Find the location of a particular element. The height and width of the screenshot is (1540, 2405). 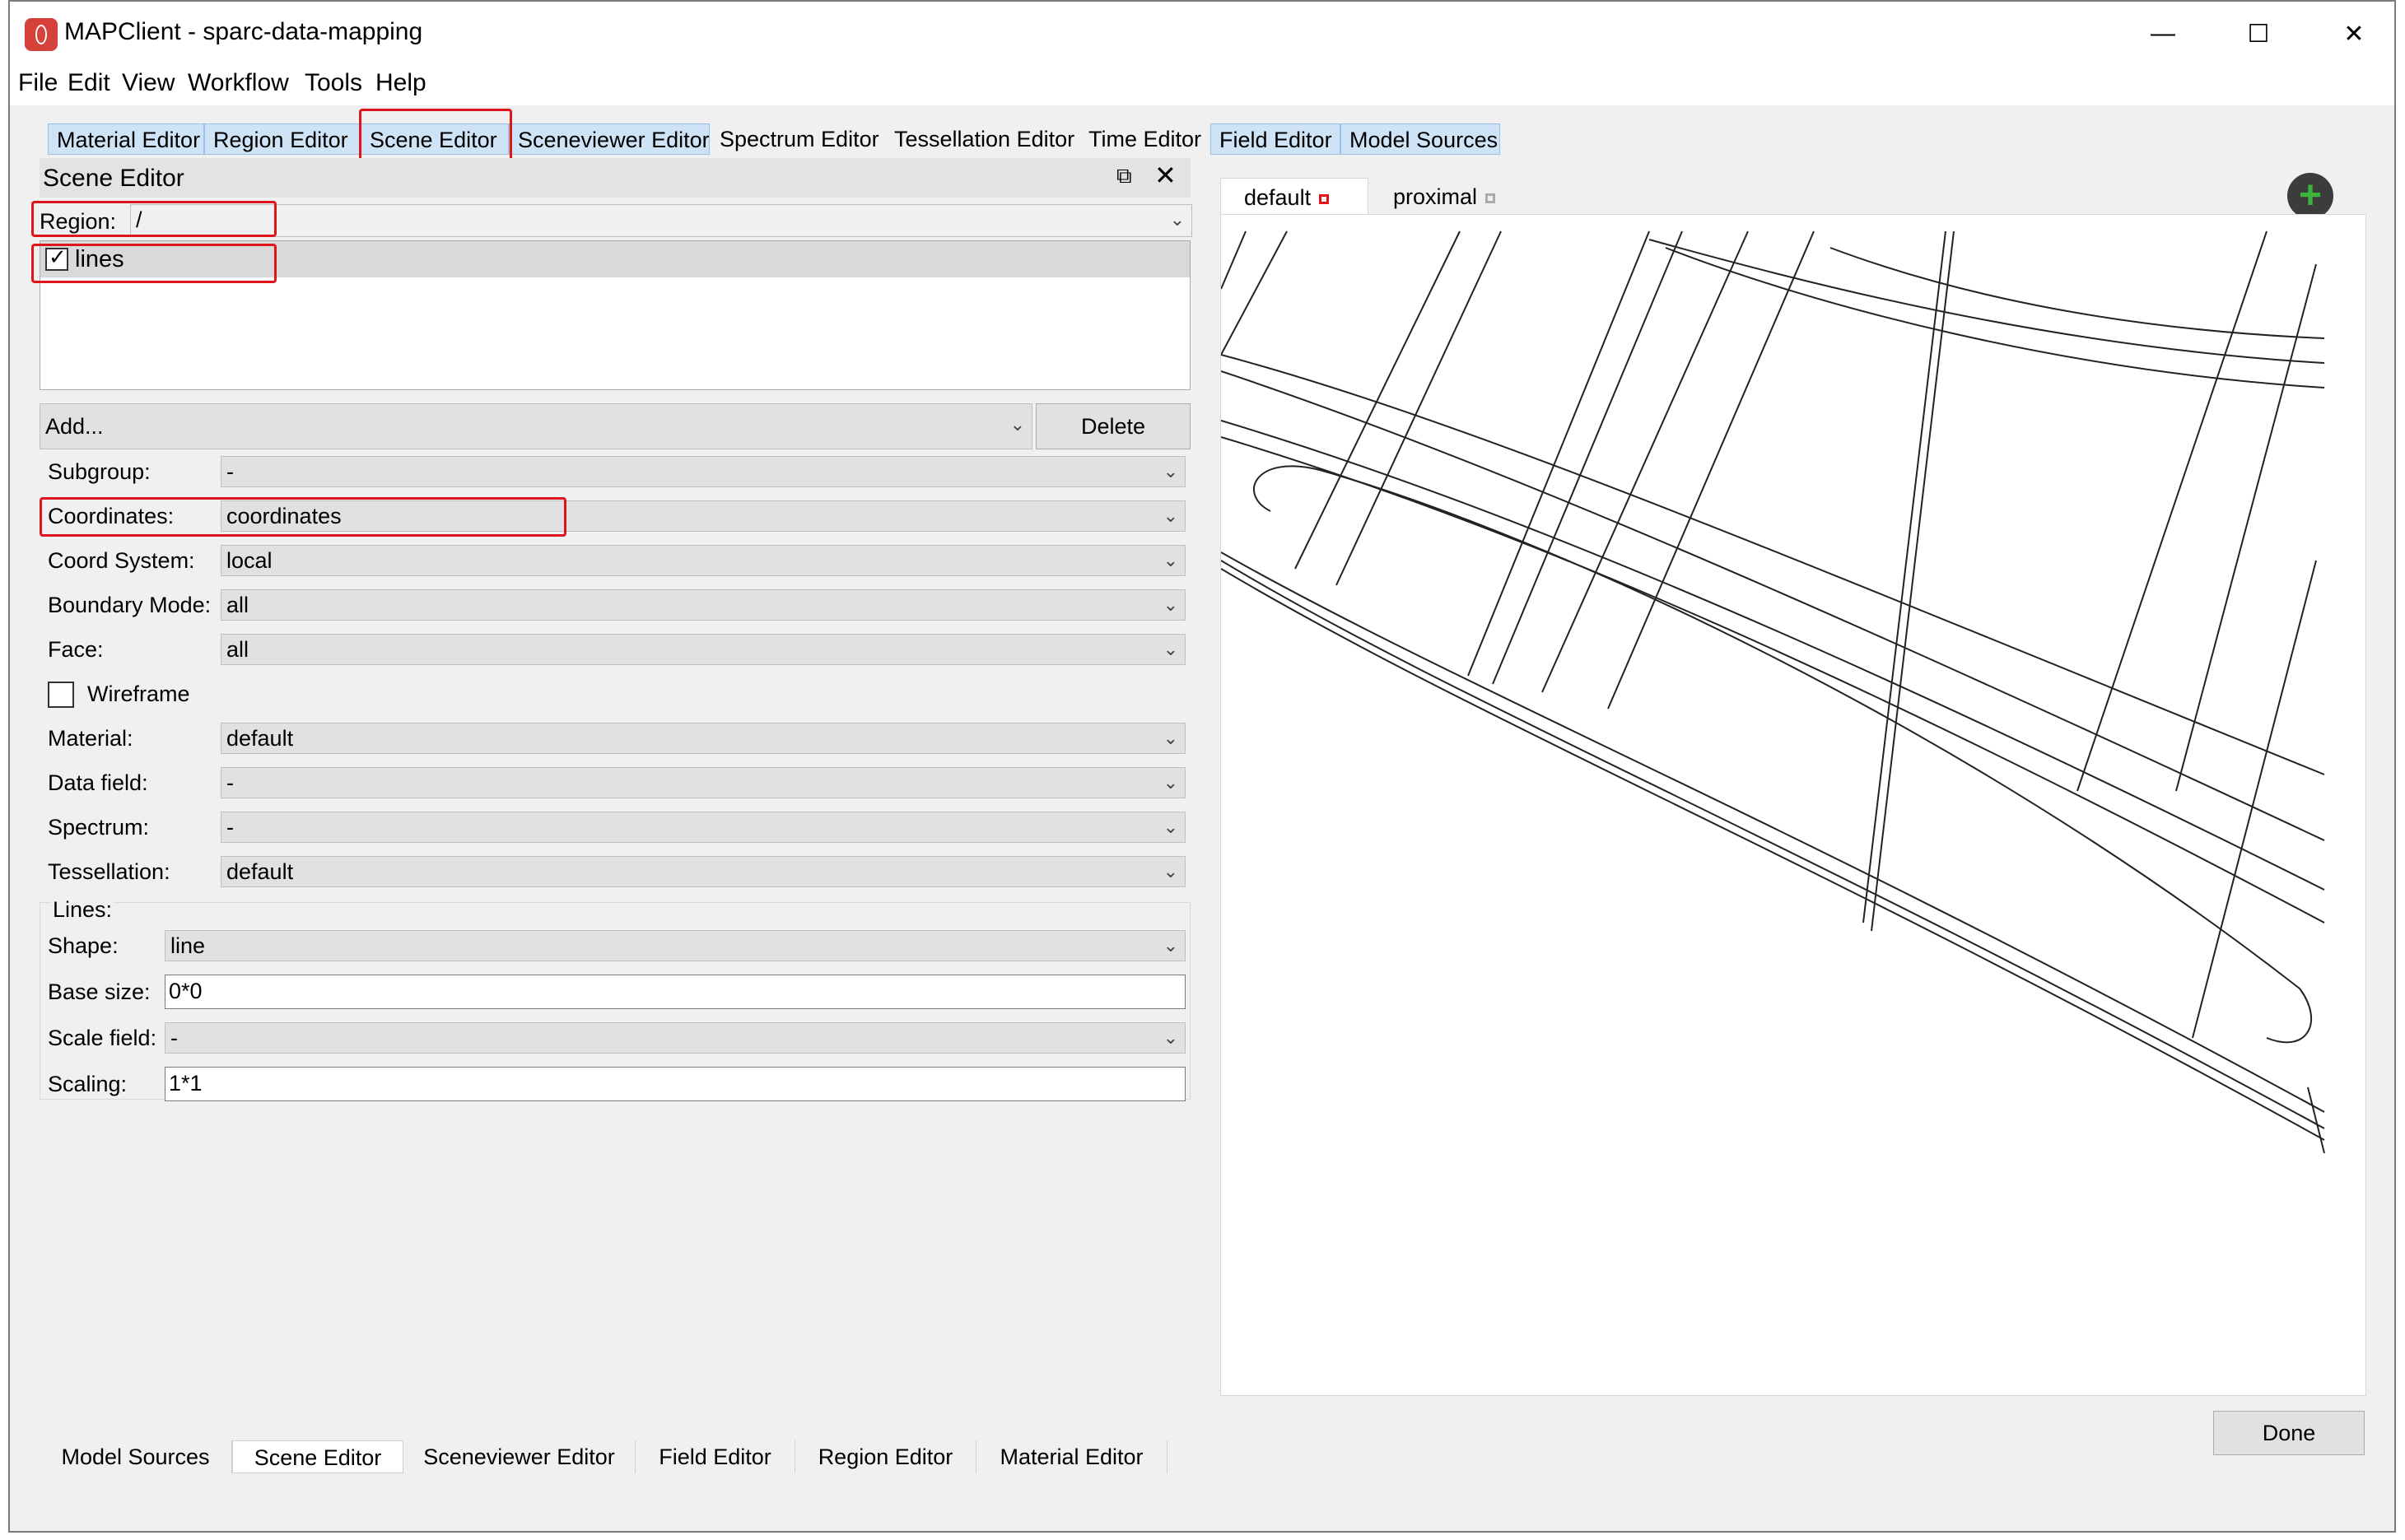

delete-button: Delete is located at coordinates (1113, 426).